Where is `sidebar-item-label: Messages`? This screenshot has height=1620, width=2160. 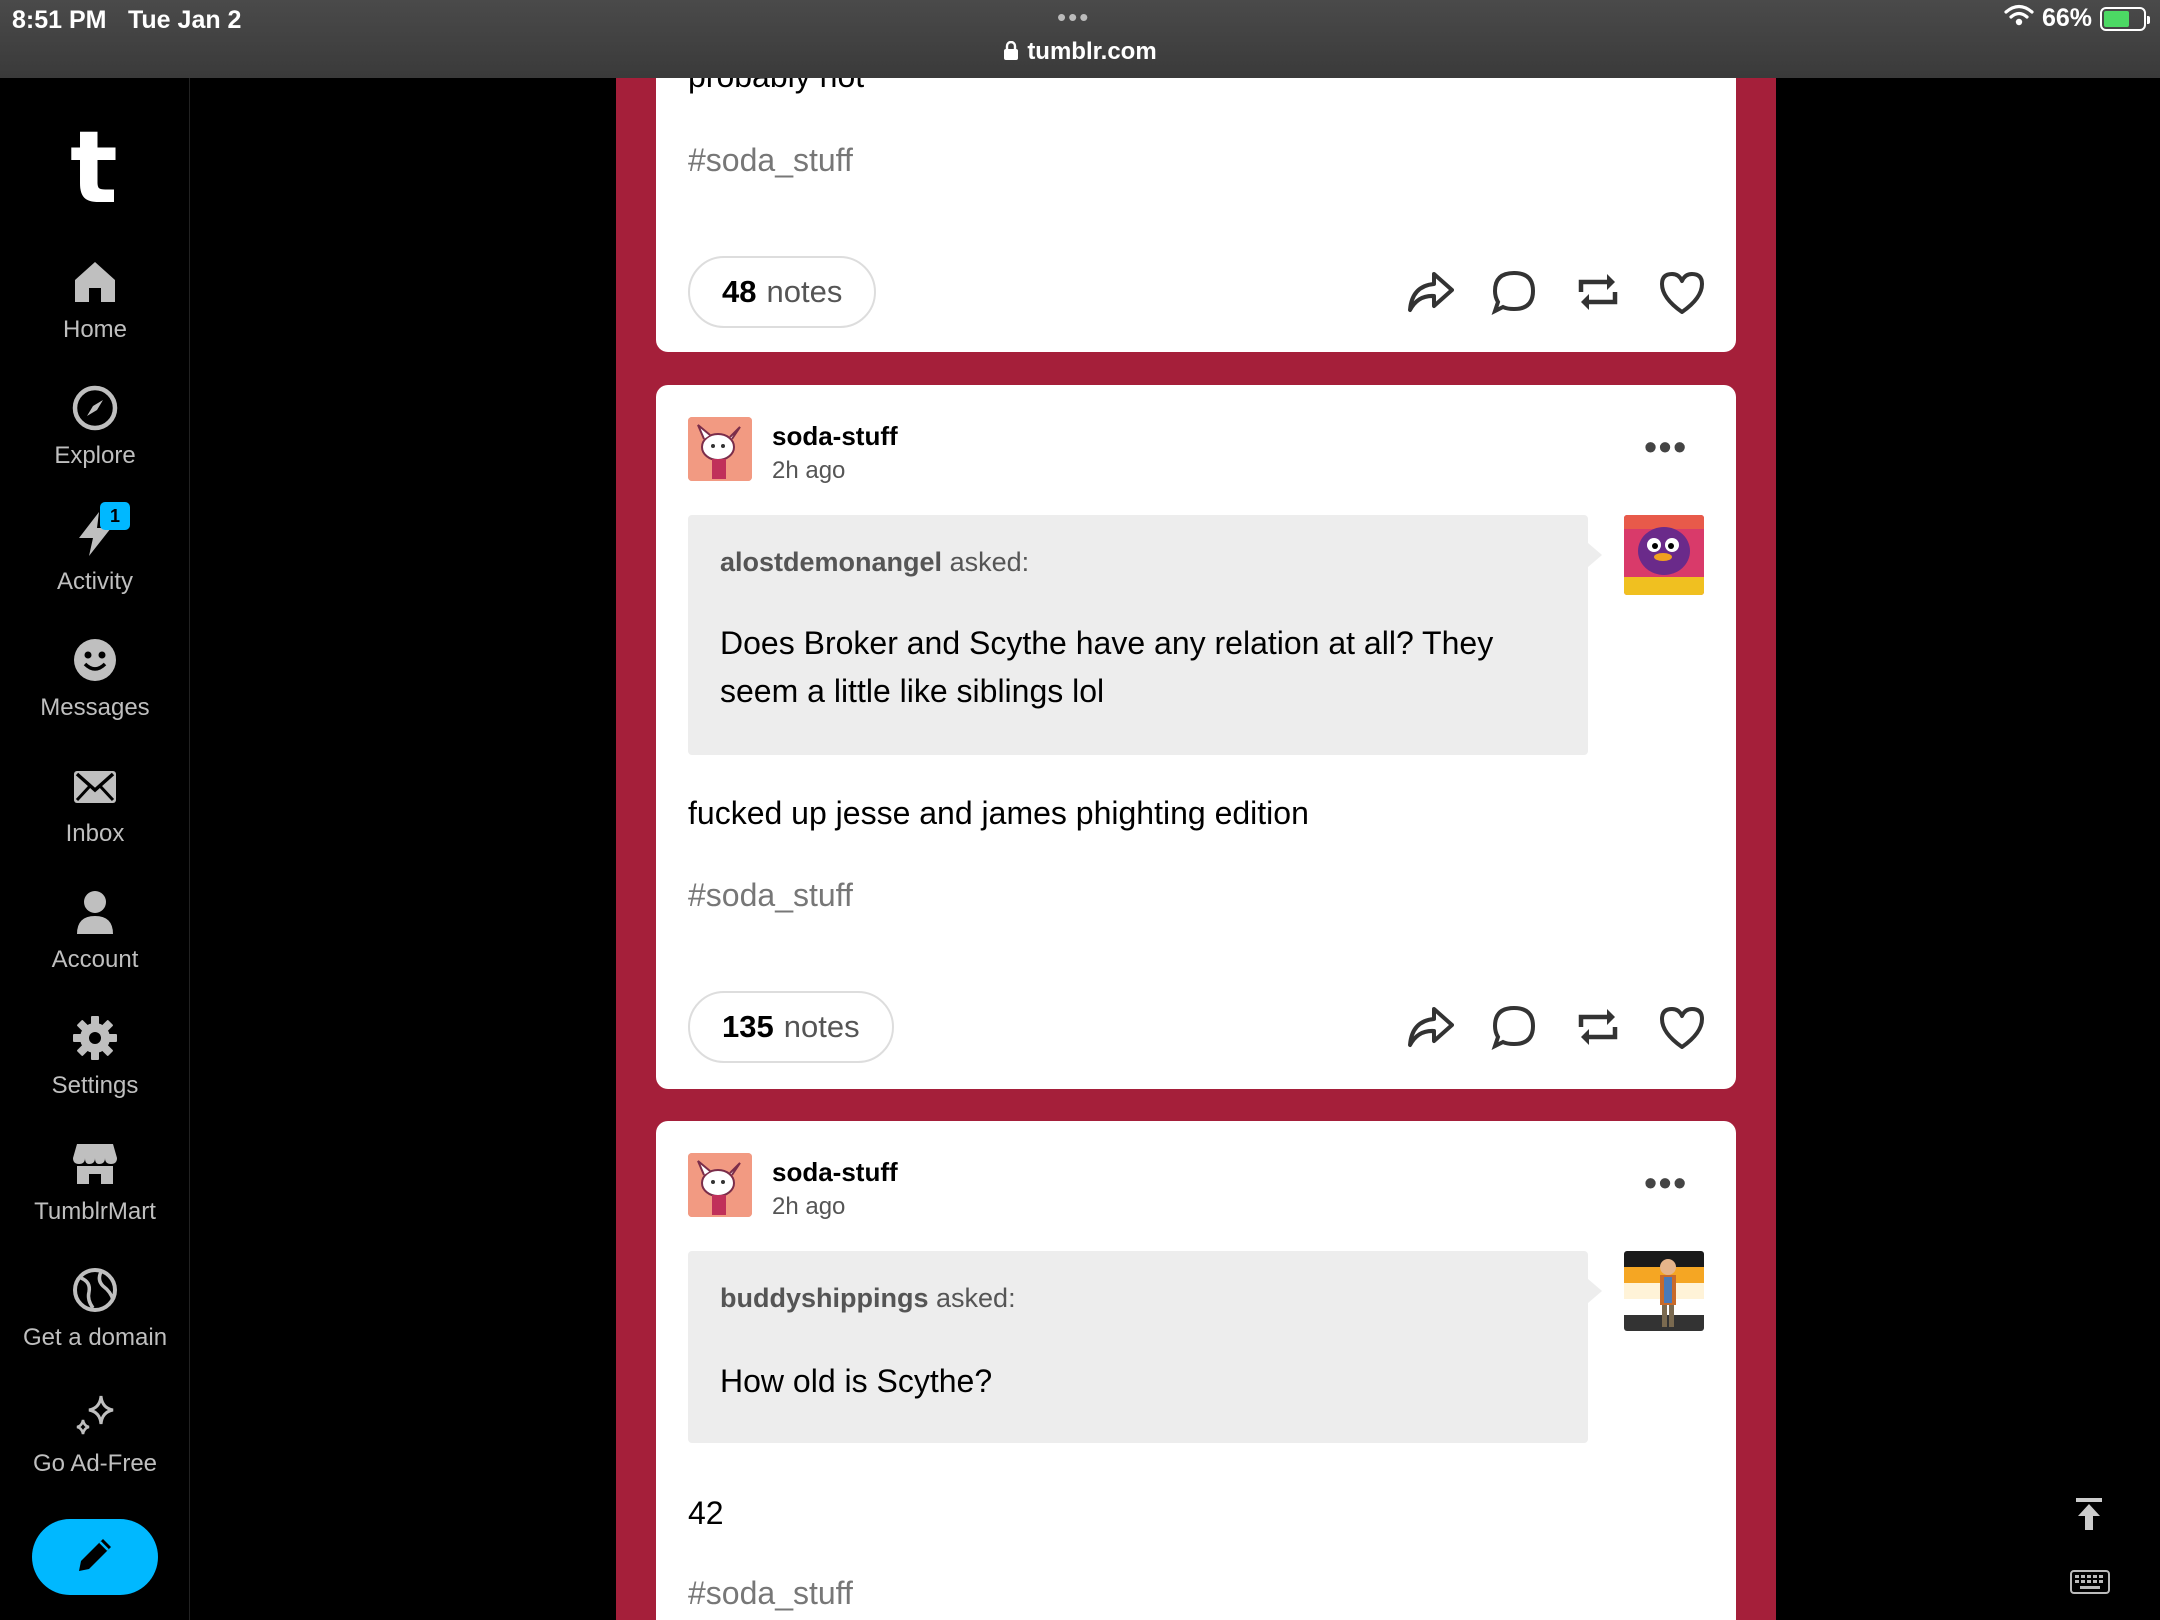
sidebar-item-label: Messages is located at coordinates (95, 707).